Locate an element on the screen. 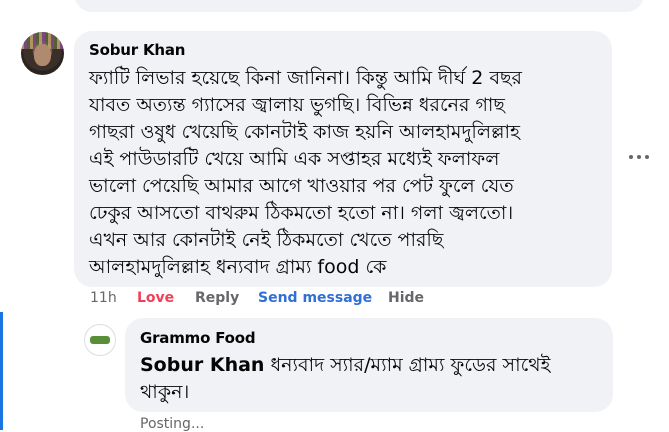 This screenshot has height=432, width=669. avatar is located at coordinates (42, 53).